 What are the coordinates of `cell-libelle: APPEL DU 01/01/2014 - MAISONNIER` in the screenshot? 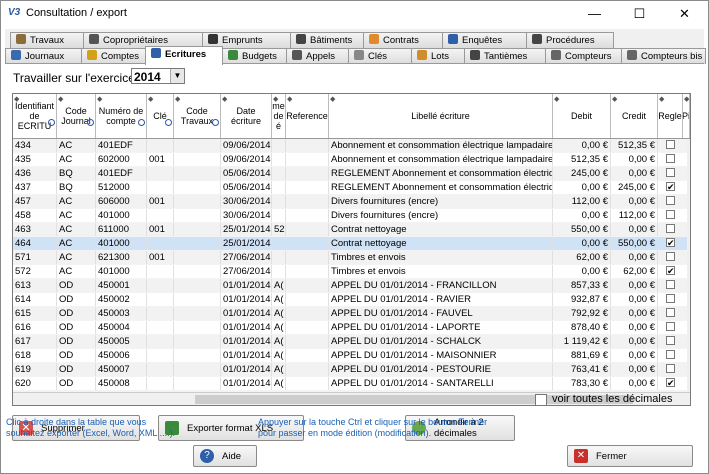 It's located at (441, 355).